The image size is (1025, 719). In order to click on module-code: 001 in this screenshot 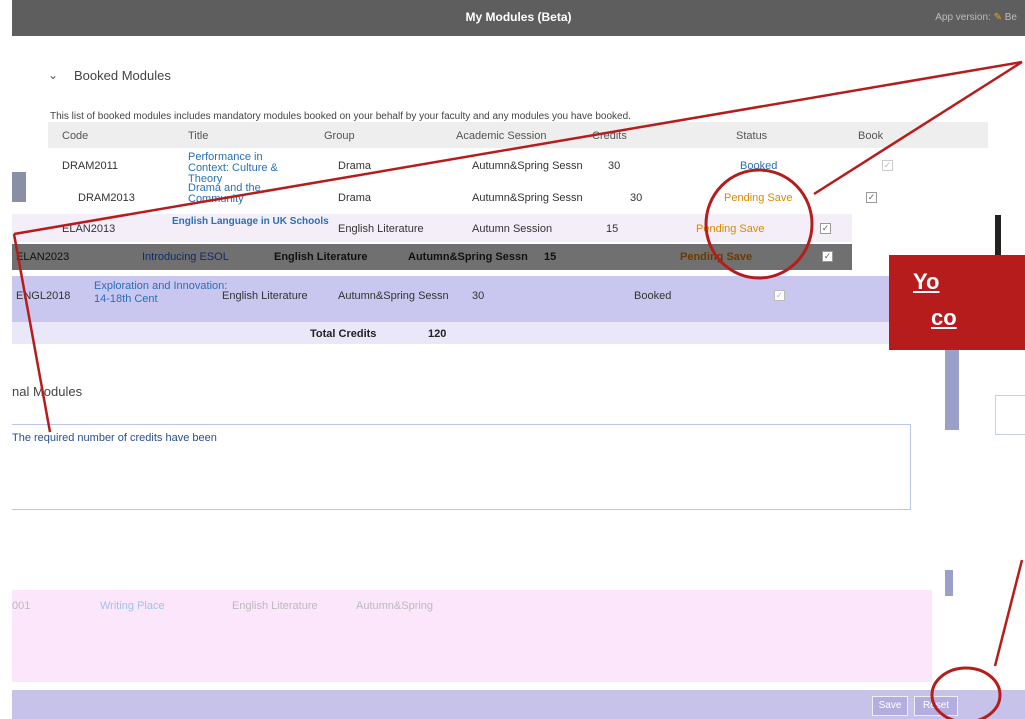, I will do `click(21, 606)`.